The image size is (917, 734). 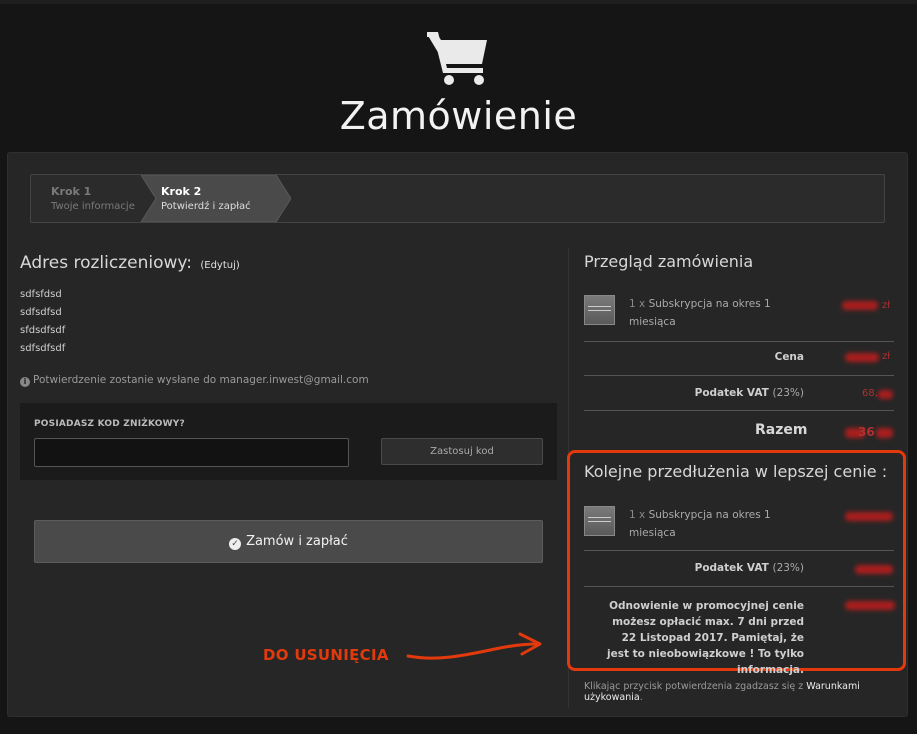 I want to click on address-line: sfdsdfsdf, so click(x=43, y=330).